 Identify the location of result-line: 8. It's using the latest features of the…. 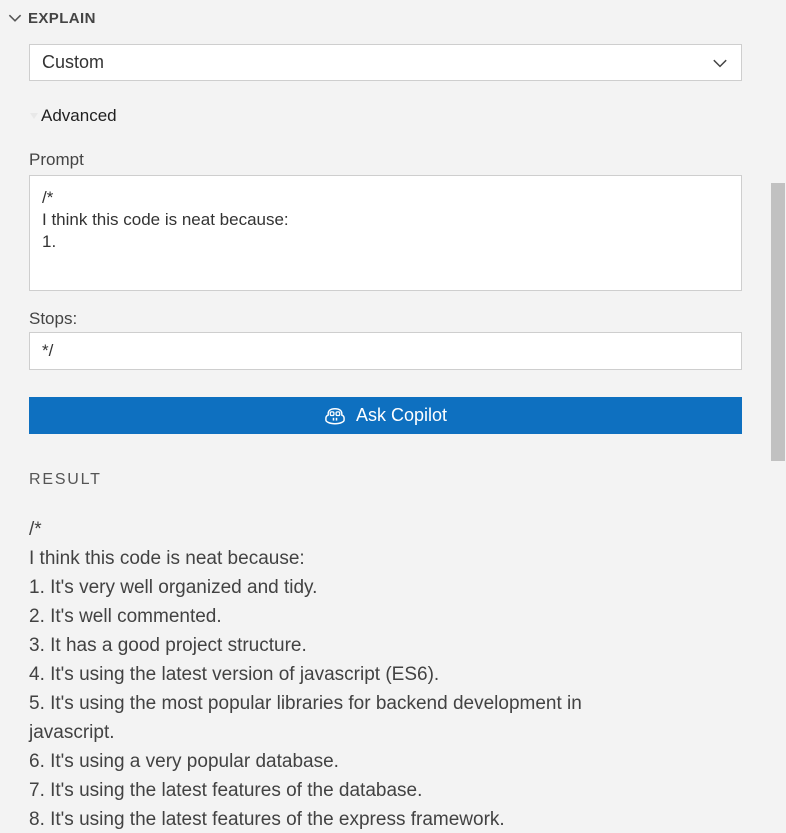
(267, 819).